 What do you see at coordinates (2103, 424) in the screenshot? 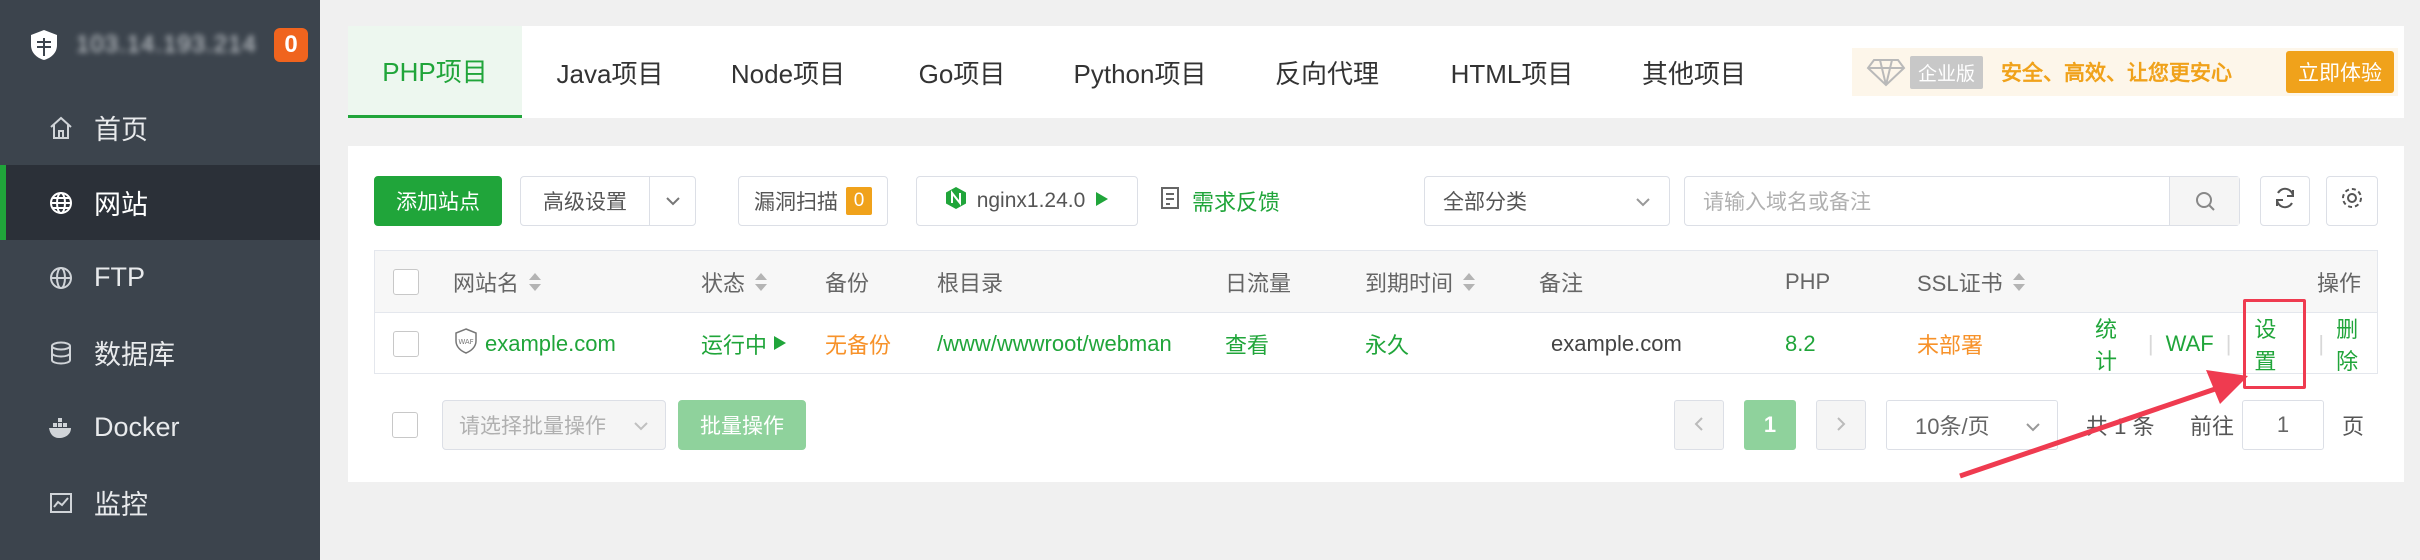
I see `annotation-arrow` at bounding box center [2103, 424].